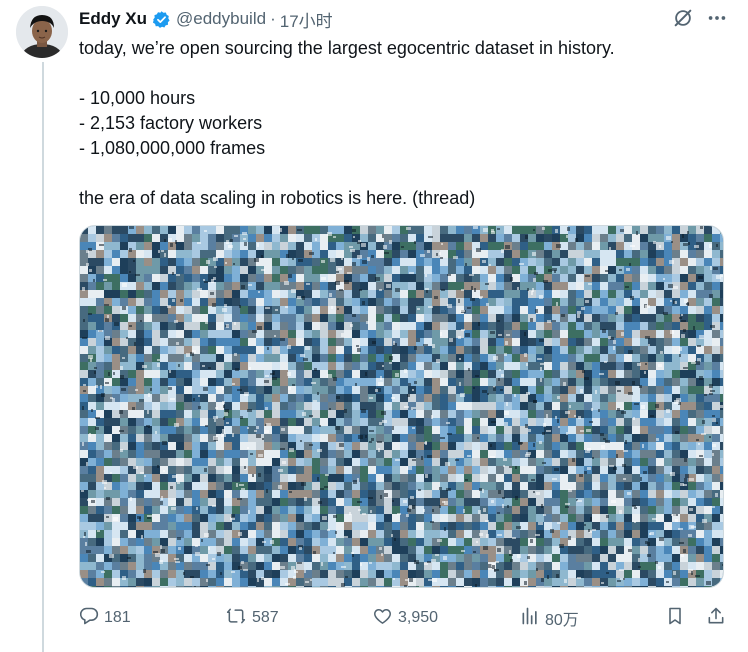  Describe the element at coordinates (418, 617) in the screenshot. I see `like-count: 3,950` at that location.